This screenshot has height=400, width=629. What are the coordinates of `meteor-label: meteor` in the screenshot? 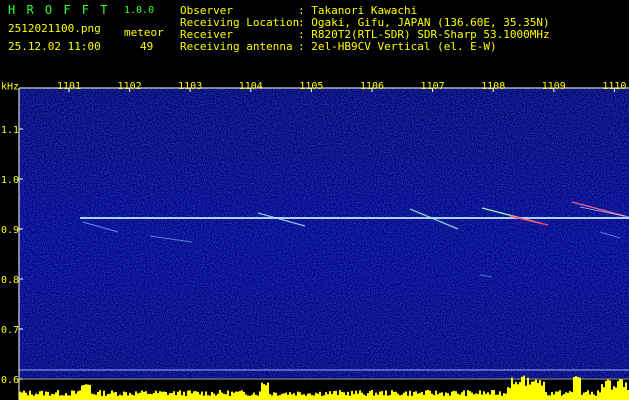 It's located at (144, 32).